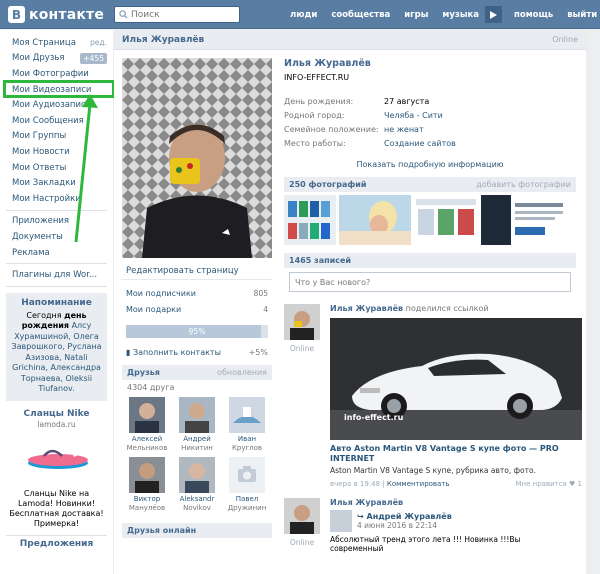  I want to click on fill-contacts-row: ▮ Заполнить контакты +5%, so click(197, 352).